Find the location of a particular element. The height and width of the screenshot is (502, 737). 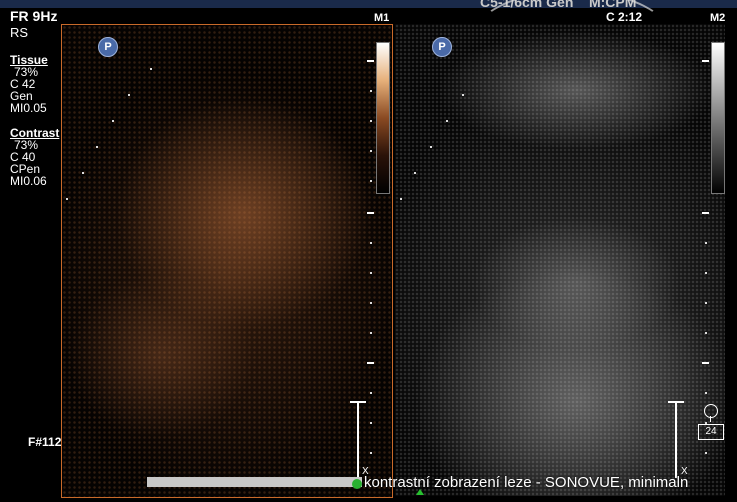

probe-label: RS is located at coordinates (19, 32).